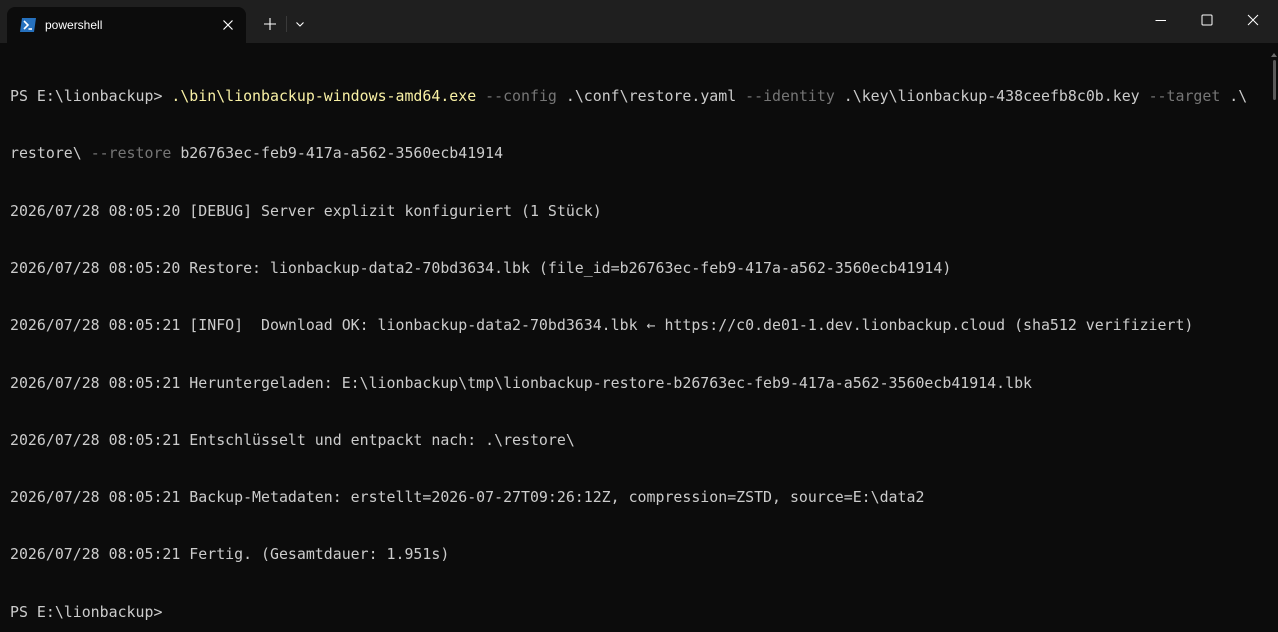 This screenshot has width=1278, height=632. I want to click on tab-title: powershell, so click(74, 25).